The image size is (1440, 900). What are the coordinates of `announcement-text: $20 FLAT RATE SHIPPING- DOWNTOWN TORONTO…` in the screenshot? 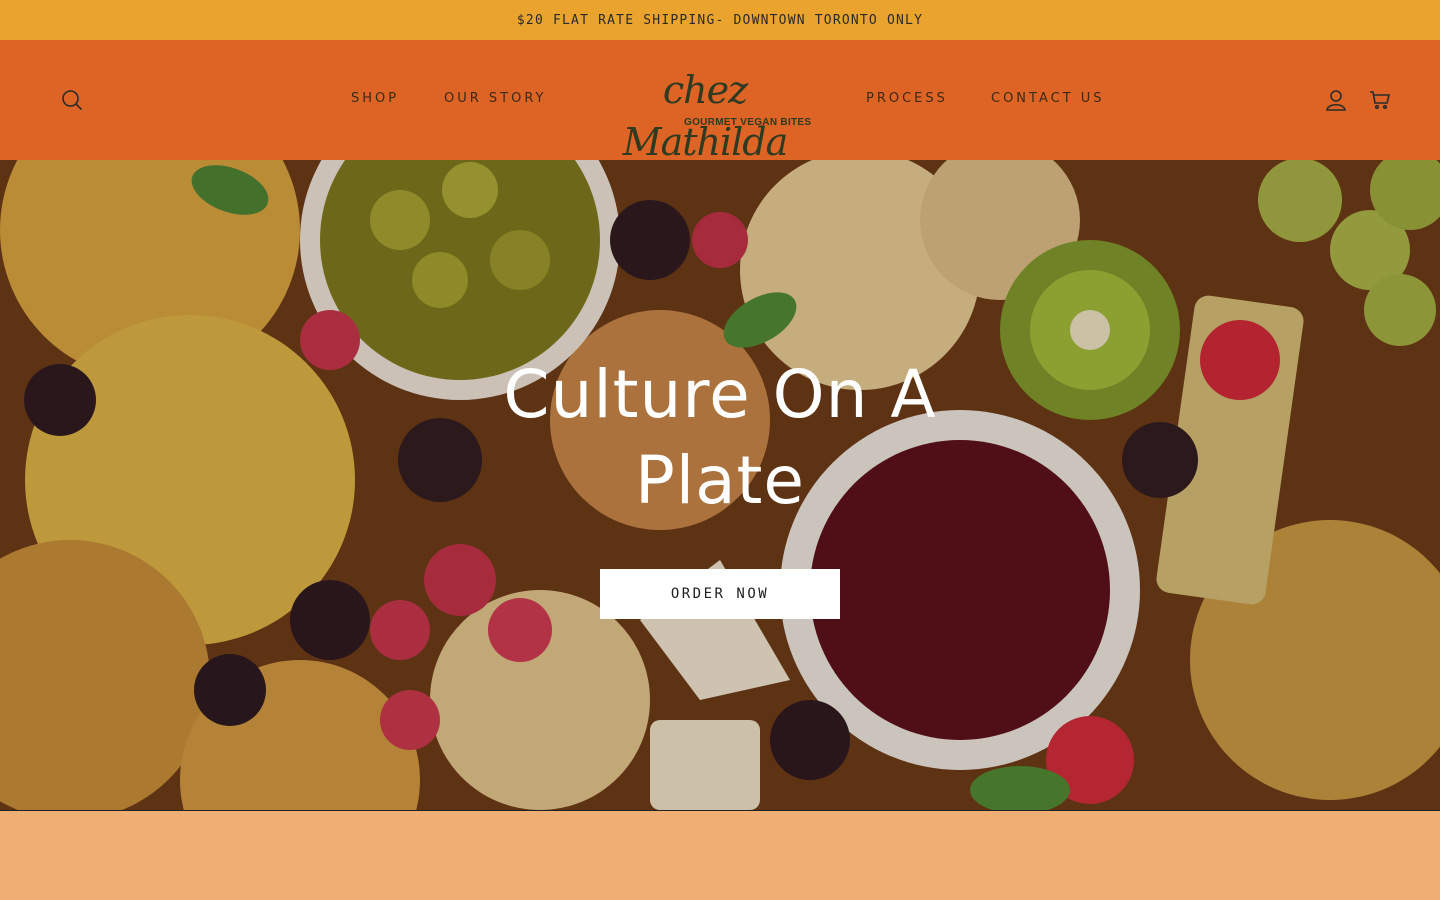 It's located at (720, 20).